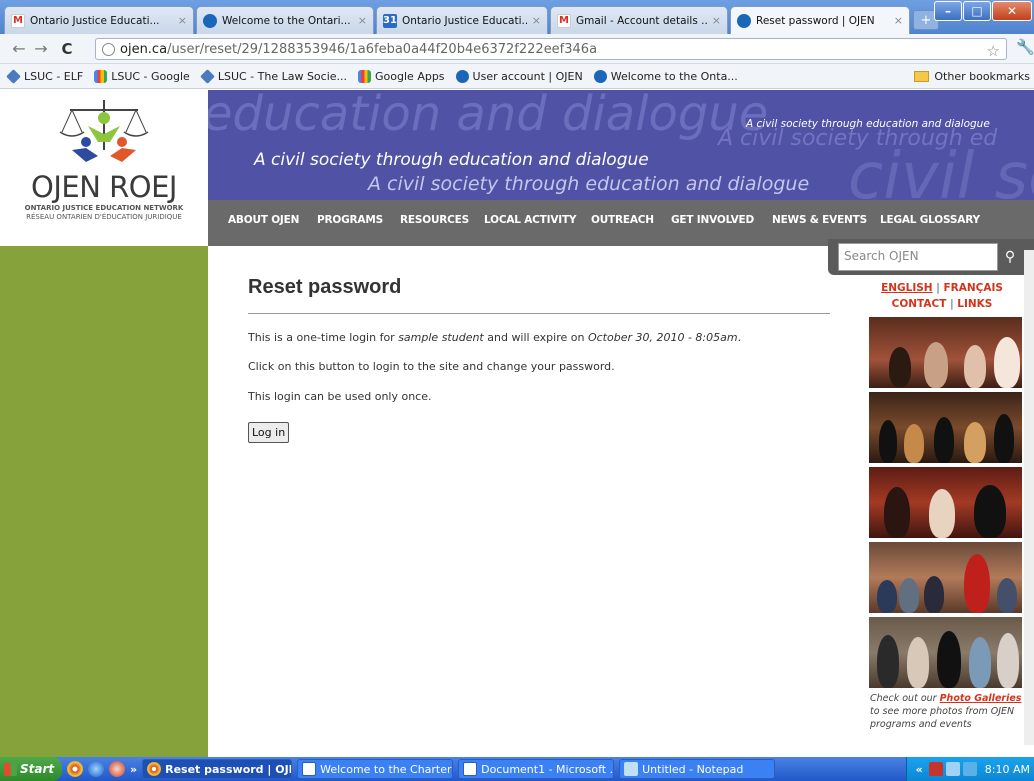  Describe the element at coordinates (44, 76) in the screenshot. I see `bookmark-item: LSUC - ELF` at that location.